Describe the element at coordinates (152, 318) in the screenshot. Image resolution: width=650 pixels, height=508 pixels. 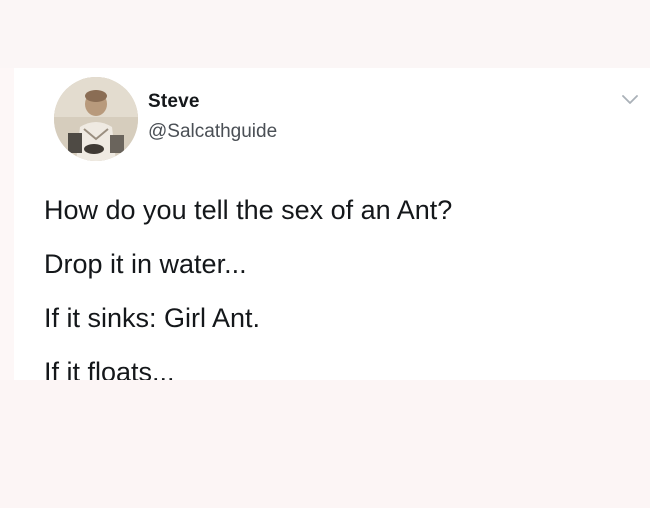
I see `tweet-line: If it sinks: Girl Ant.` at that location.